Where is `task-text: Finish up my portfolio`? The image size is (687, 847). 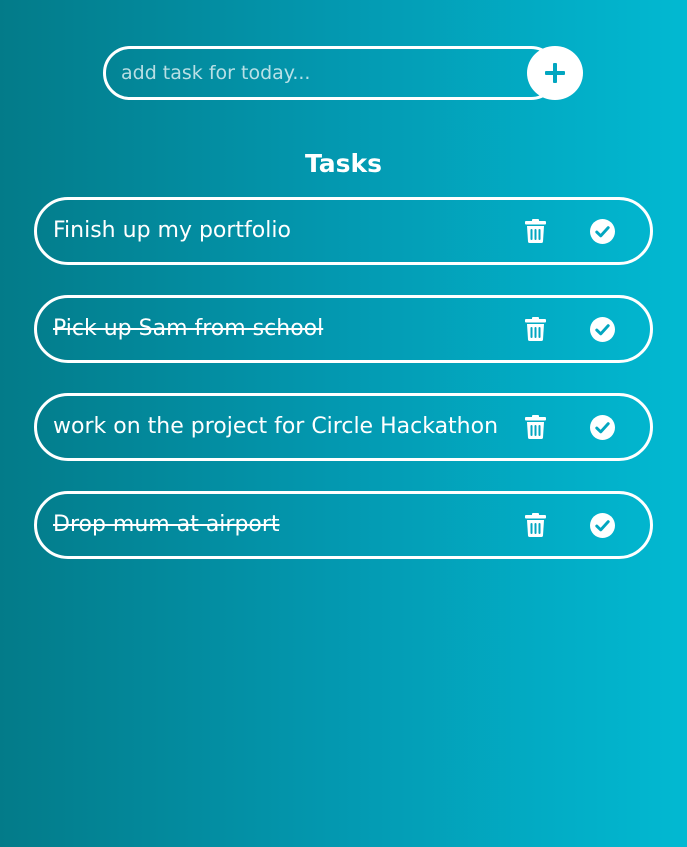 task-text: Finish up my portfolio is located at coordinates (172, 230).